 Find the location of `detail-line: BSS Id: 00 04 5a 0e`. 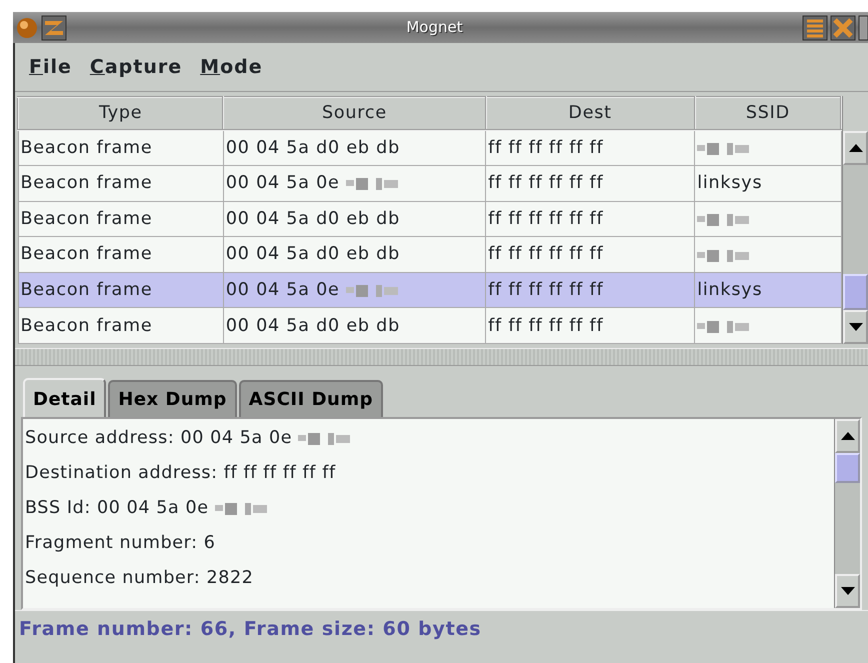

detail-line: BSS Id: 00 04 5a 0e is located at coordinates (117, 508).